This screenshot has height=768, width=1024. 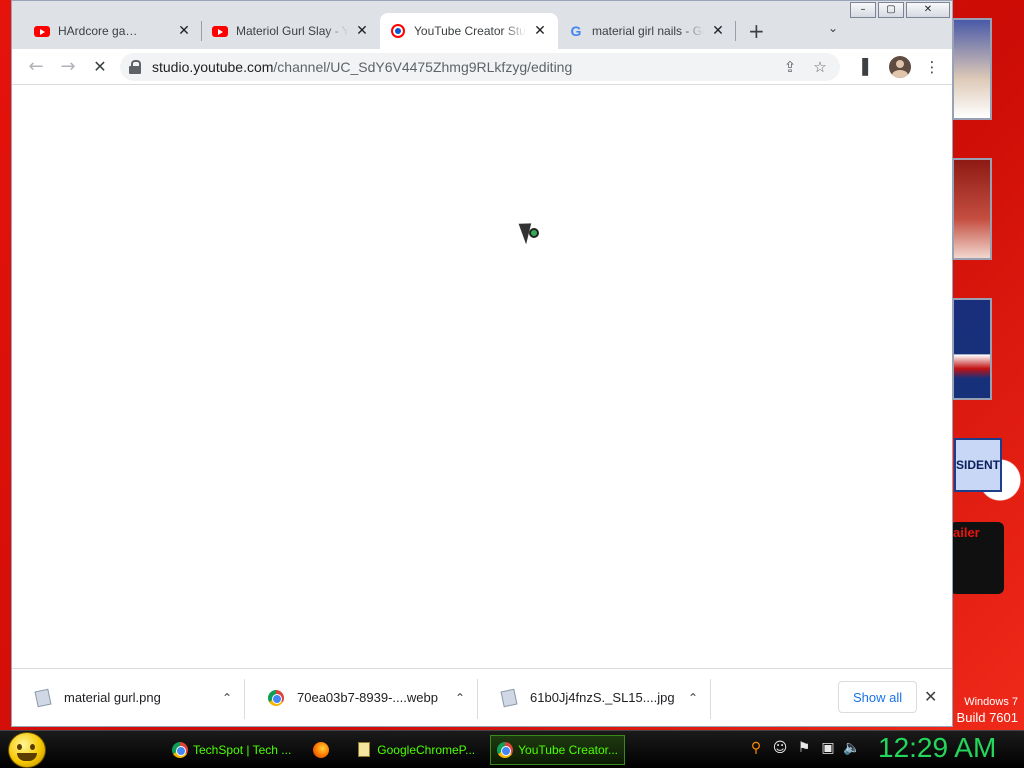 What do you see at coordinates (991, 702) in the screenshot?
I see `watermark-os: Windows 7` at bounding box center [991, 702].